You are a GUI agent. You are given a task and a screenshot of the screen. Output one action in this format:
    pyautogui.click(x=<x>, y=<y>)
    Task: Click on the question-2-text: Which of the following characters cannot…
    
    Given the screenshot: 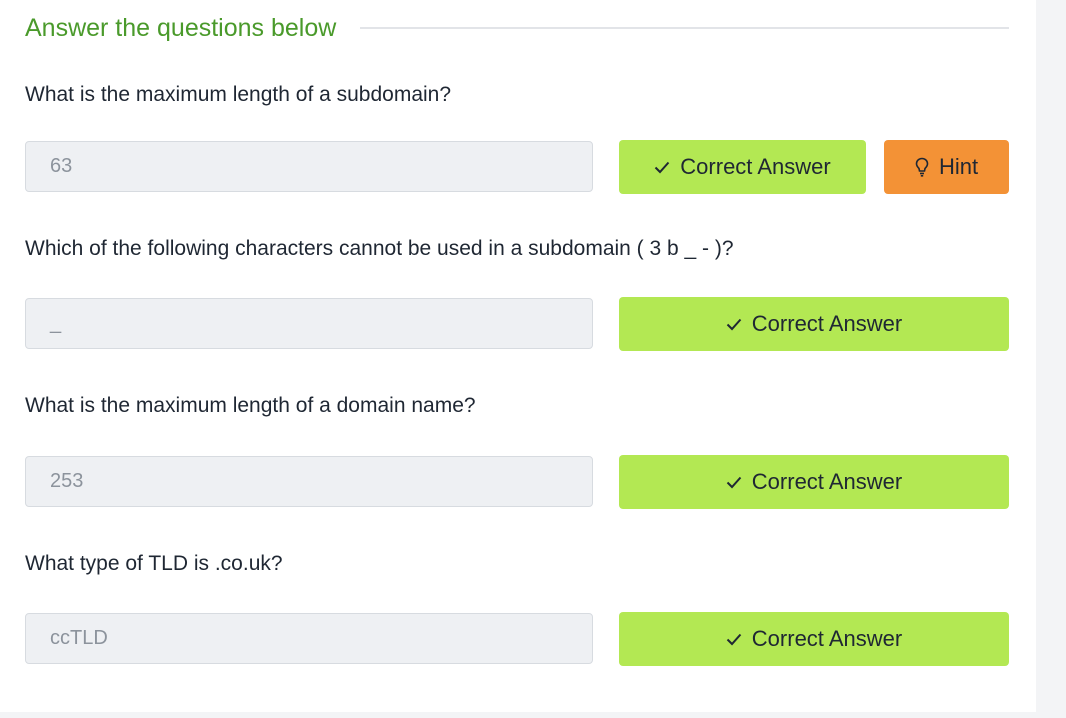 What is the action you would take?
    pyautogui.click(x=379, y=248)
    